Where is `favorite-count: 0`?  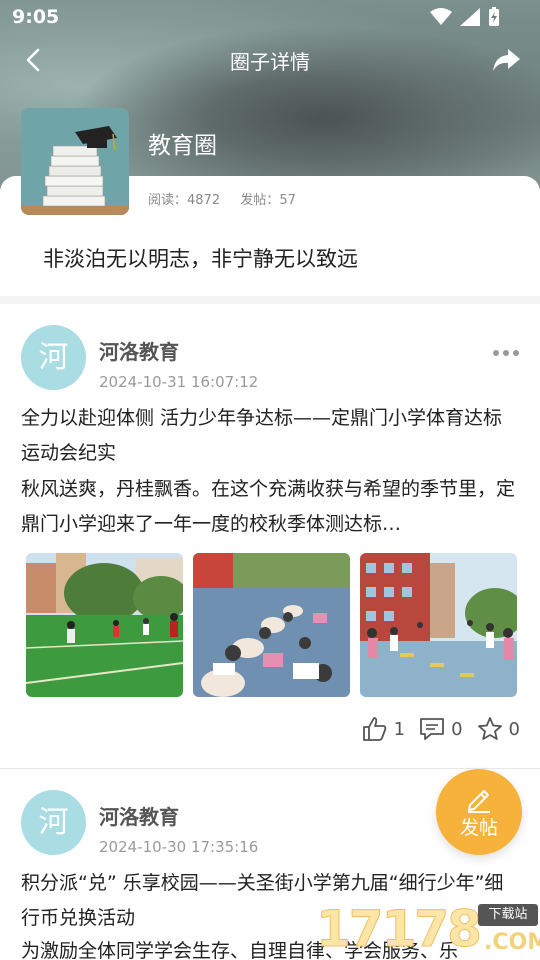
favorite-count: 0 is located at coordinates (514, 729).